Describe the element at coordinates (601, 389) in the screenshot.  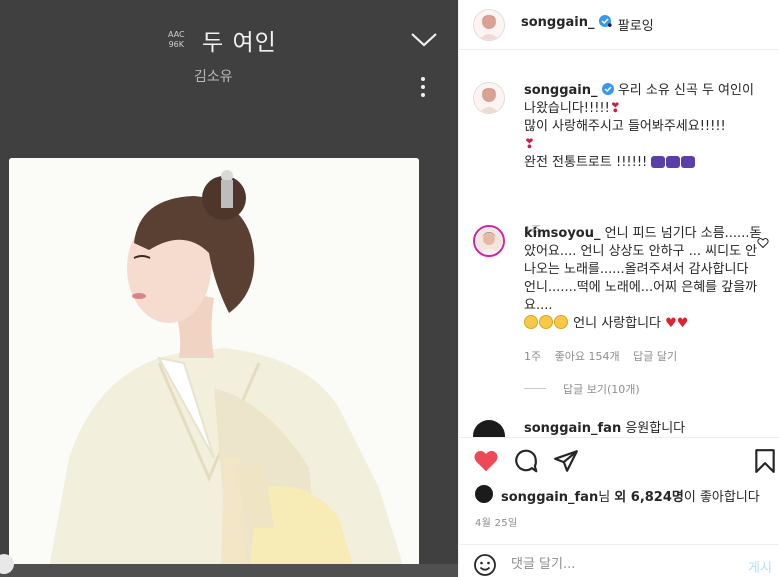
I see `view-replies-button: 답글 보기(10개)` at that location.